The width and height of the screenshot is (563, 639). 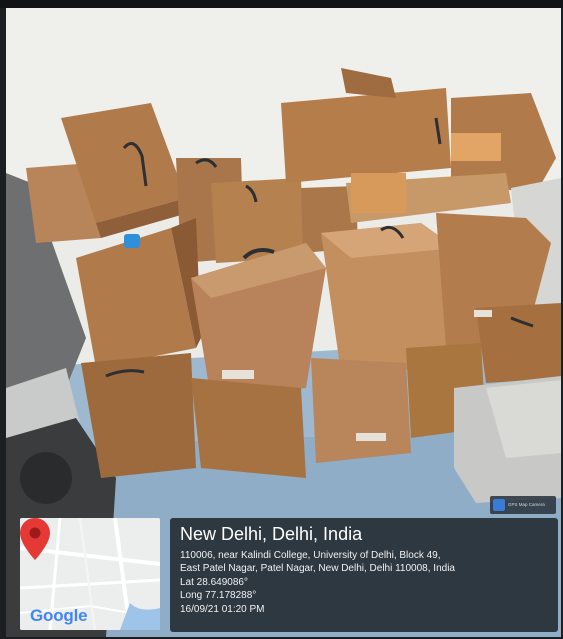 What do you see at coordinates (90, 574) in the screenshot?
I see `map-thumbnail: Google` at bounding box center [90, 574].